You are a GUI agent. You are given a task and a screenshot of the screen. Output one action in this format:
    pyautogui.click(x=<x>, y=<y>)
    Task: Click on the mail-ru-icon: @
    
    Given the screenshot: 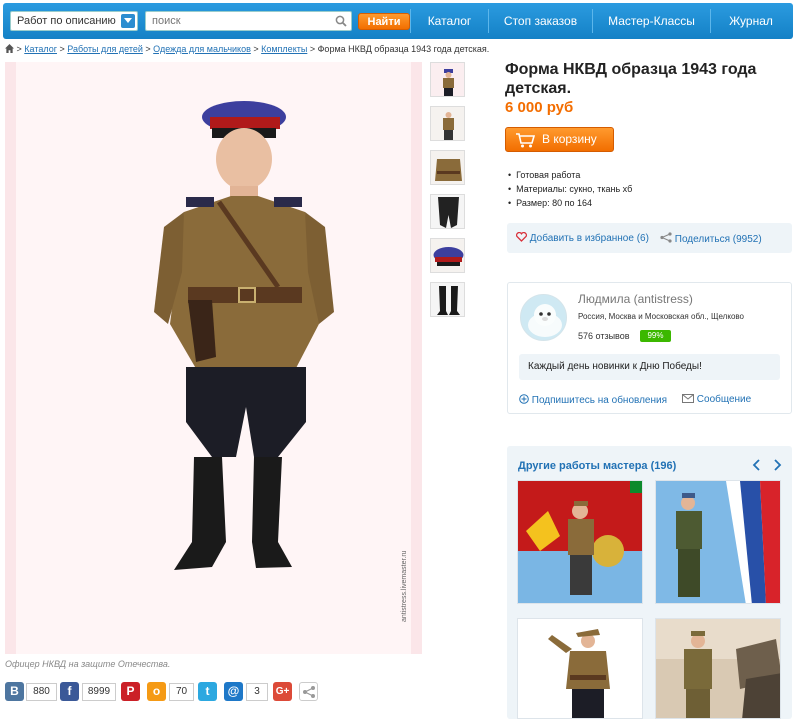 What is the action you would take?
    pyautogui.click(x=233, y=691)
    